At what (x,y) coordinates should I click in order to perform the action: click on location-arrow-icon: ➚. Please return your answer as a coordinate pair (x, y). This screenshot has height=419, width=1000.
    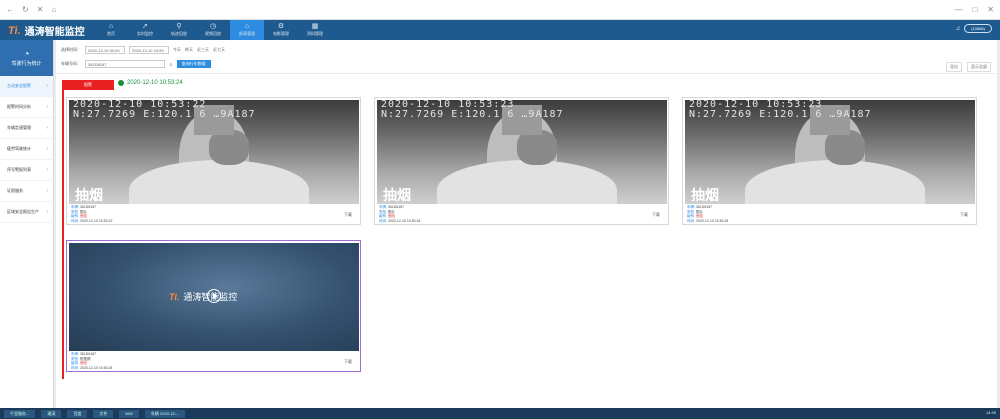
    Looking at the image, I should click on (145, 26).